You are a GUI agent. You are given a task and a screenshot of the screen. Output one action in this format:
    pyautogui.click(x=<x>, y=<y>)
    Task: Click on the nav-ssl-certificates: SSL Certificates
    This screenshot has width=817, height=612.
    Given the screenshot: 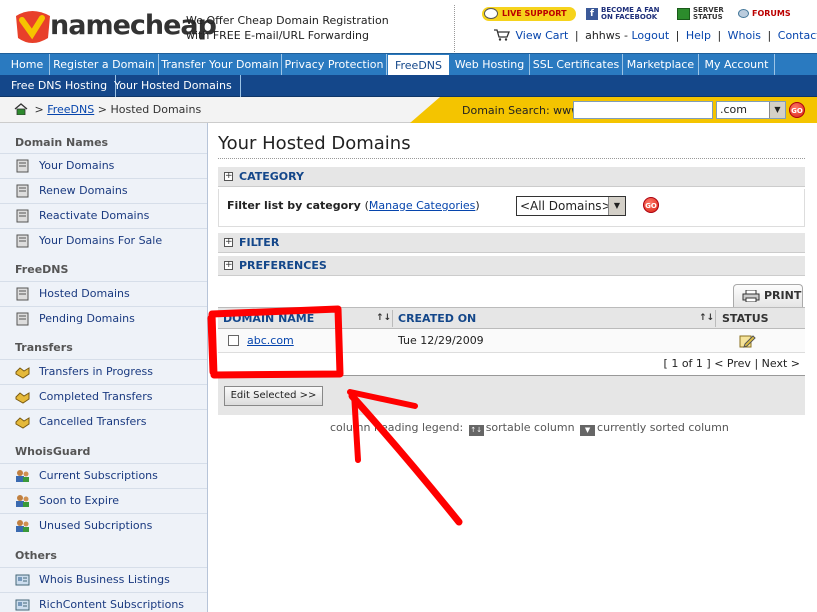 What is the action you would take?
    pyautogui.click(x=576, y=65)
    